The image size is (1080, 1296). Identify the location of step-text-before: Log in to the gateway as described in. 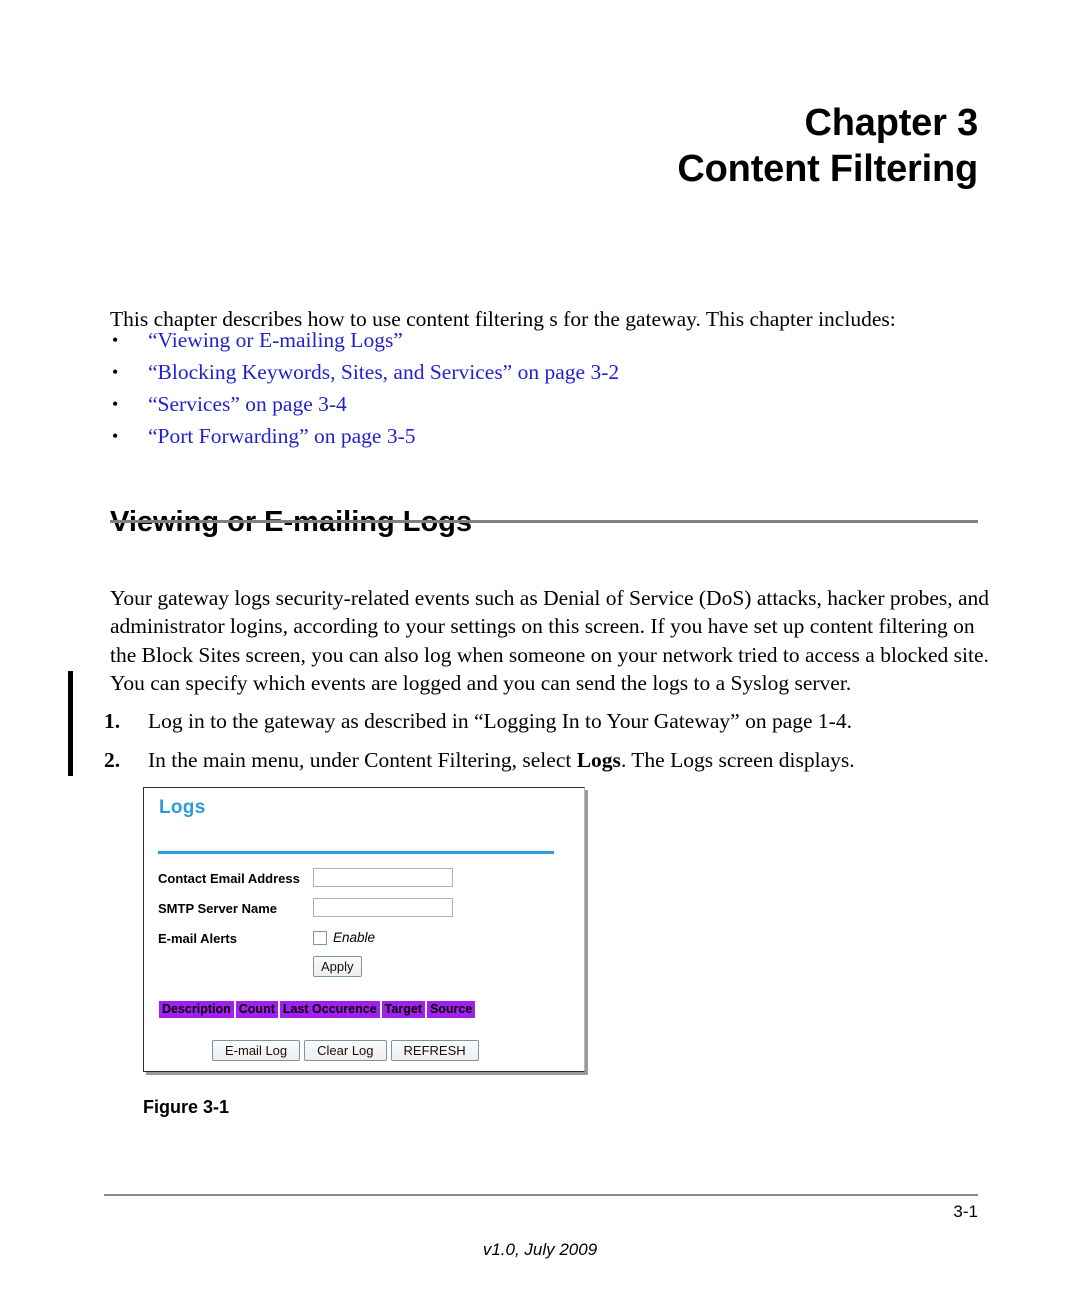
(311, 721).